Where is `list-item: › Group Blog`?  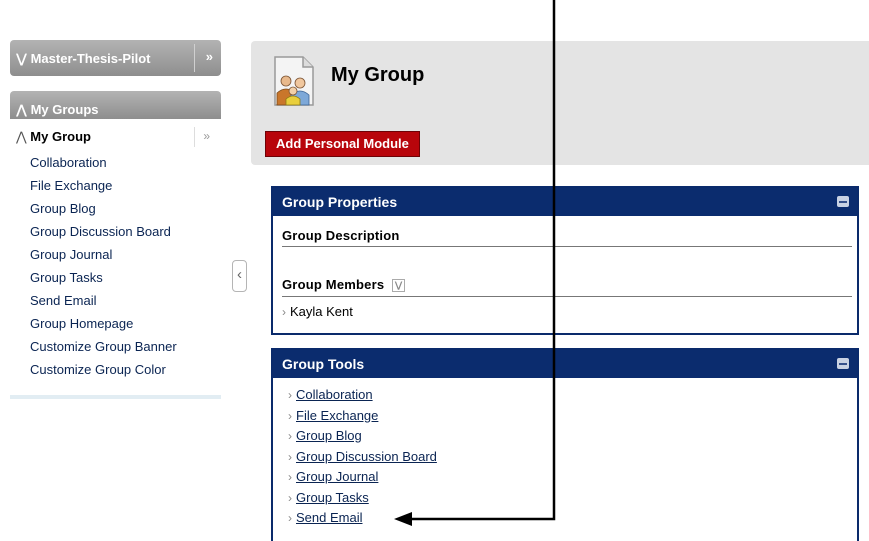 list-item: › Group Blog is located at coordinates (362, 438).